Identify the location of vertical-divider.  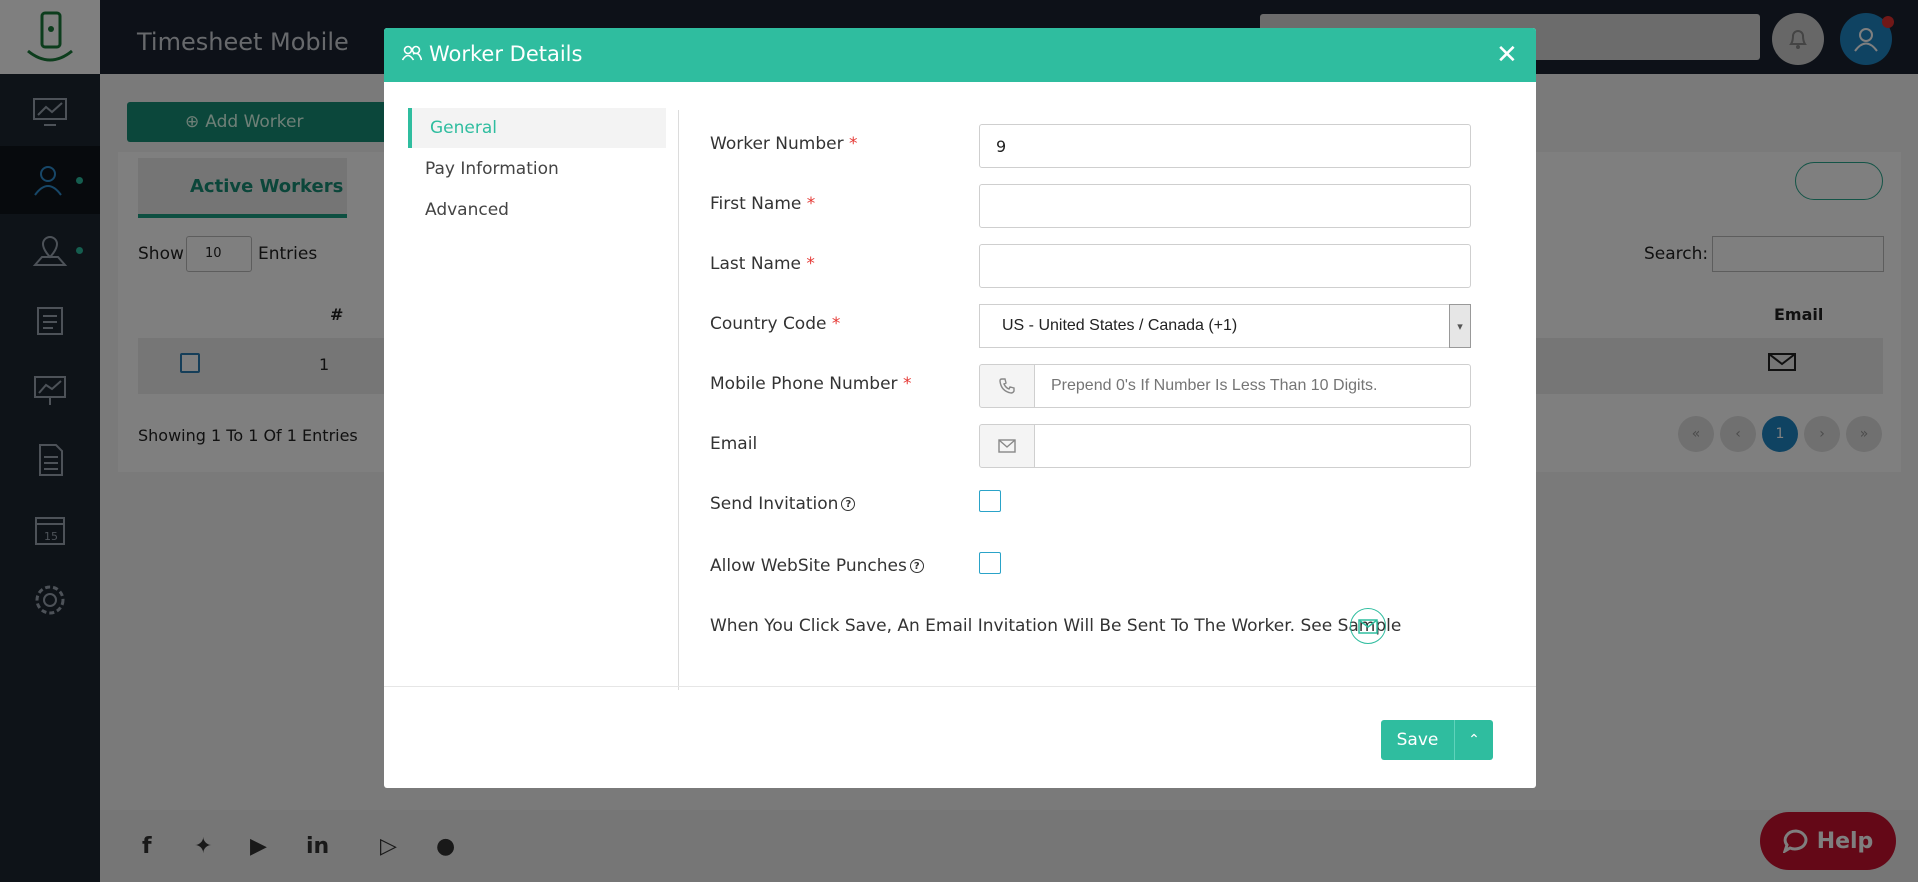
(678, 400).